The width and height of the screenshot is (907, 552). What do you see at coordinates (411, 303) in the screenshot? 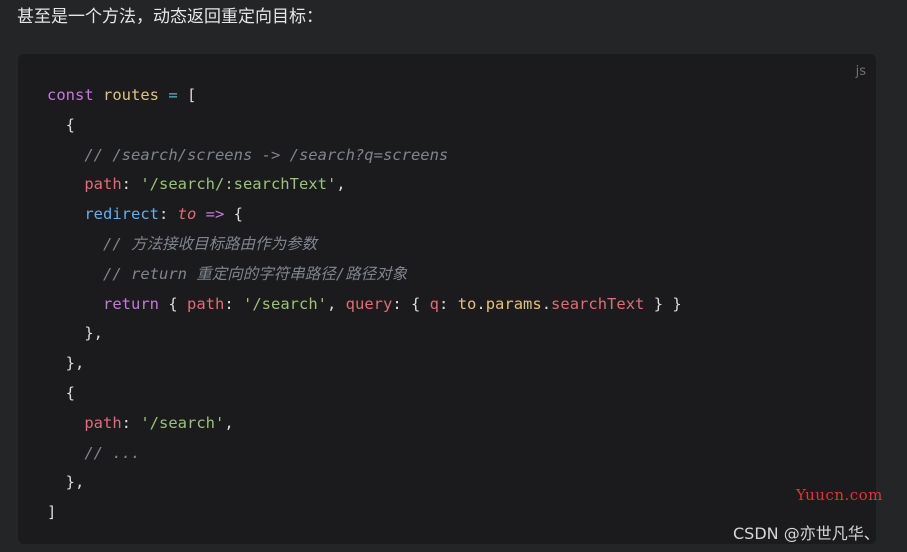
I see `code-token: : {` at bounding box center [411, 303].